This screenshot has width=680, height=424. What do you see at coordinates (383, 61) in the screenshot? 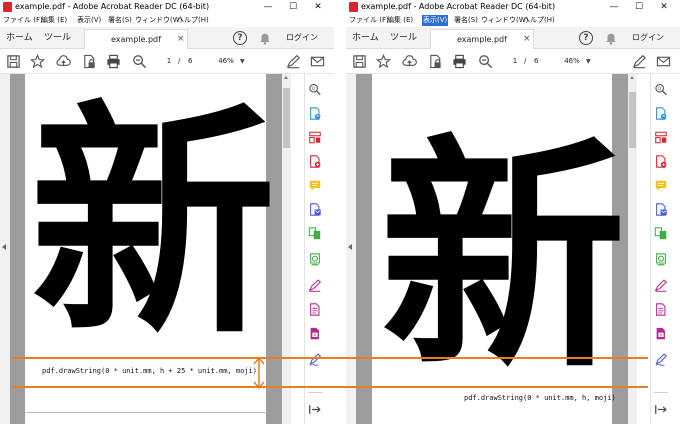
I see `bookmark-star-icon-right` at bounding box center [383, 61].